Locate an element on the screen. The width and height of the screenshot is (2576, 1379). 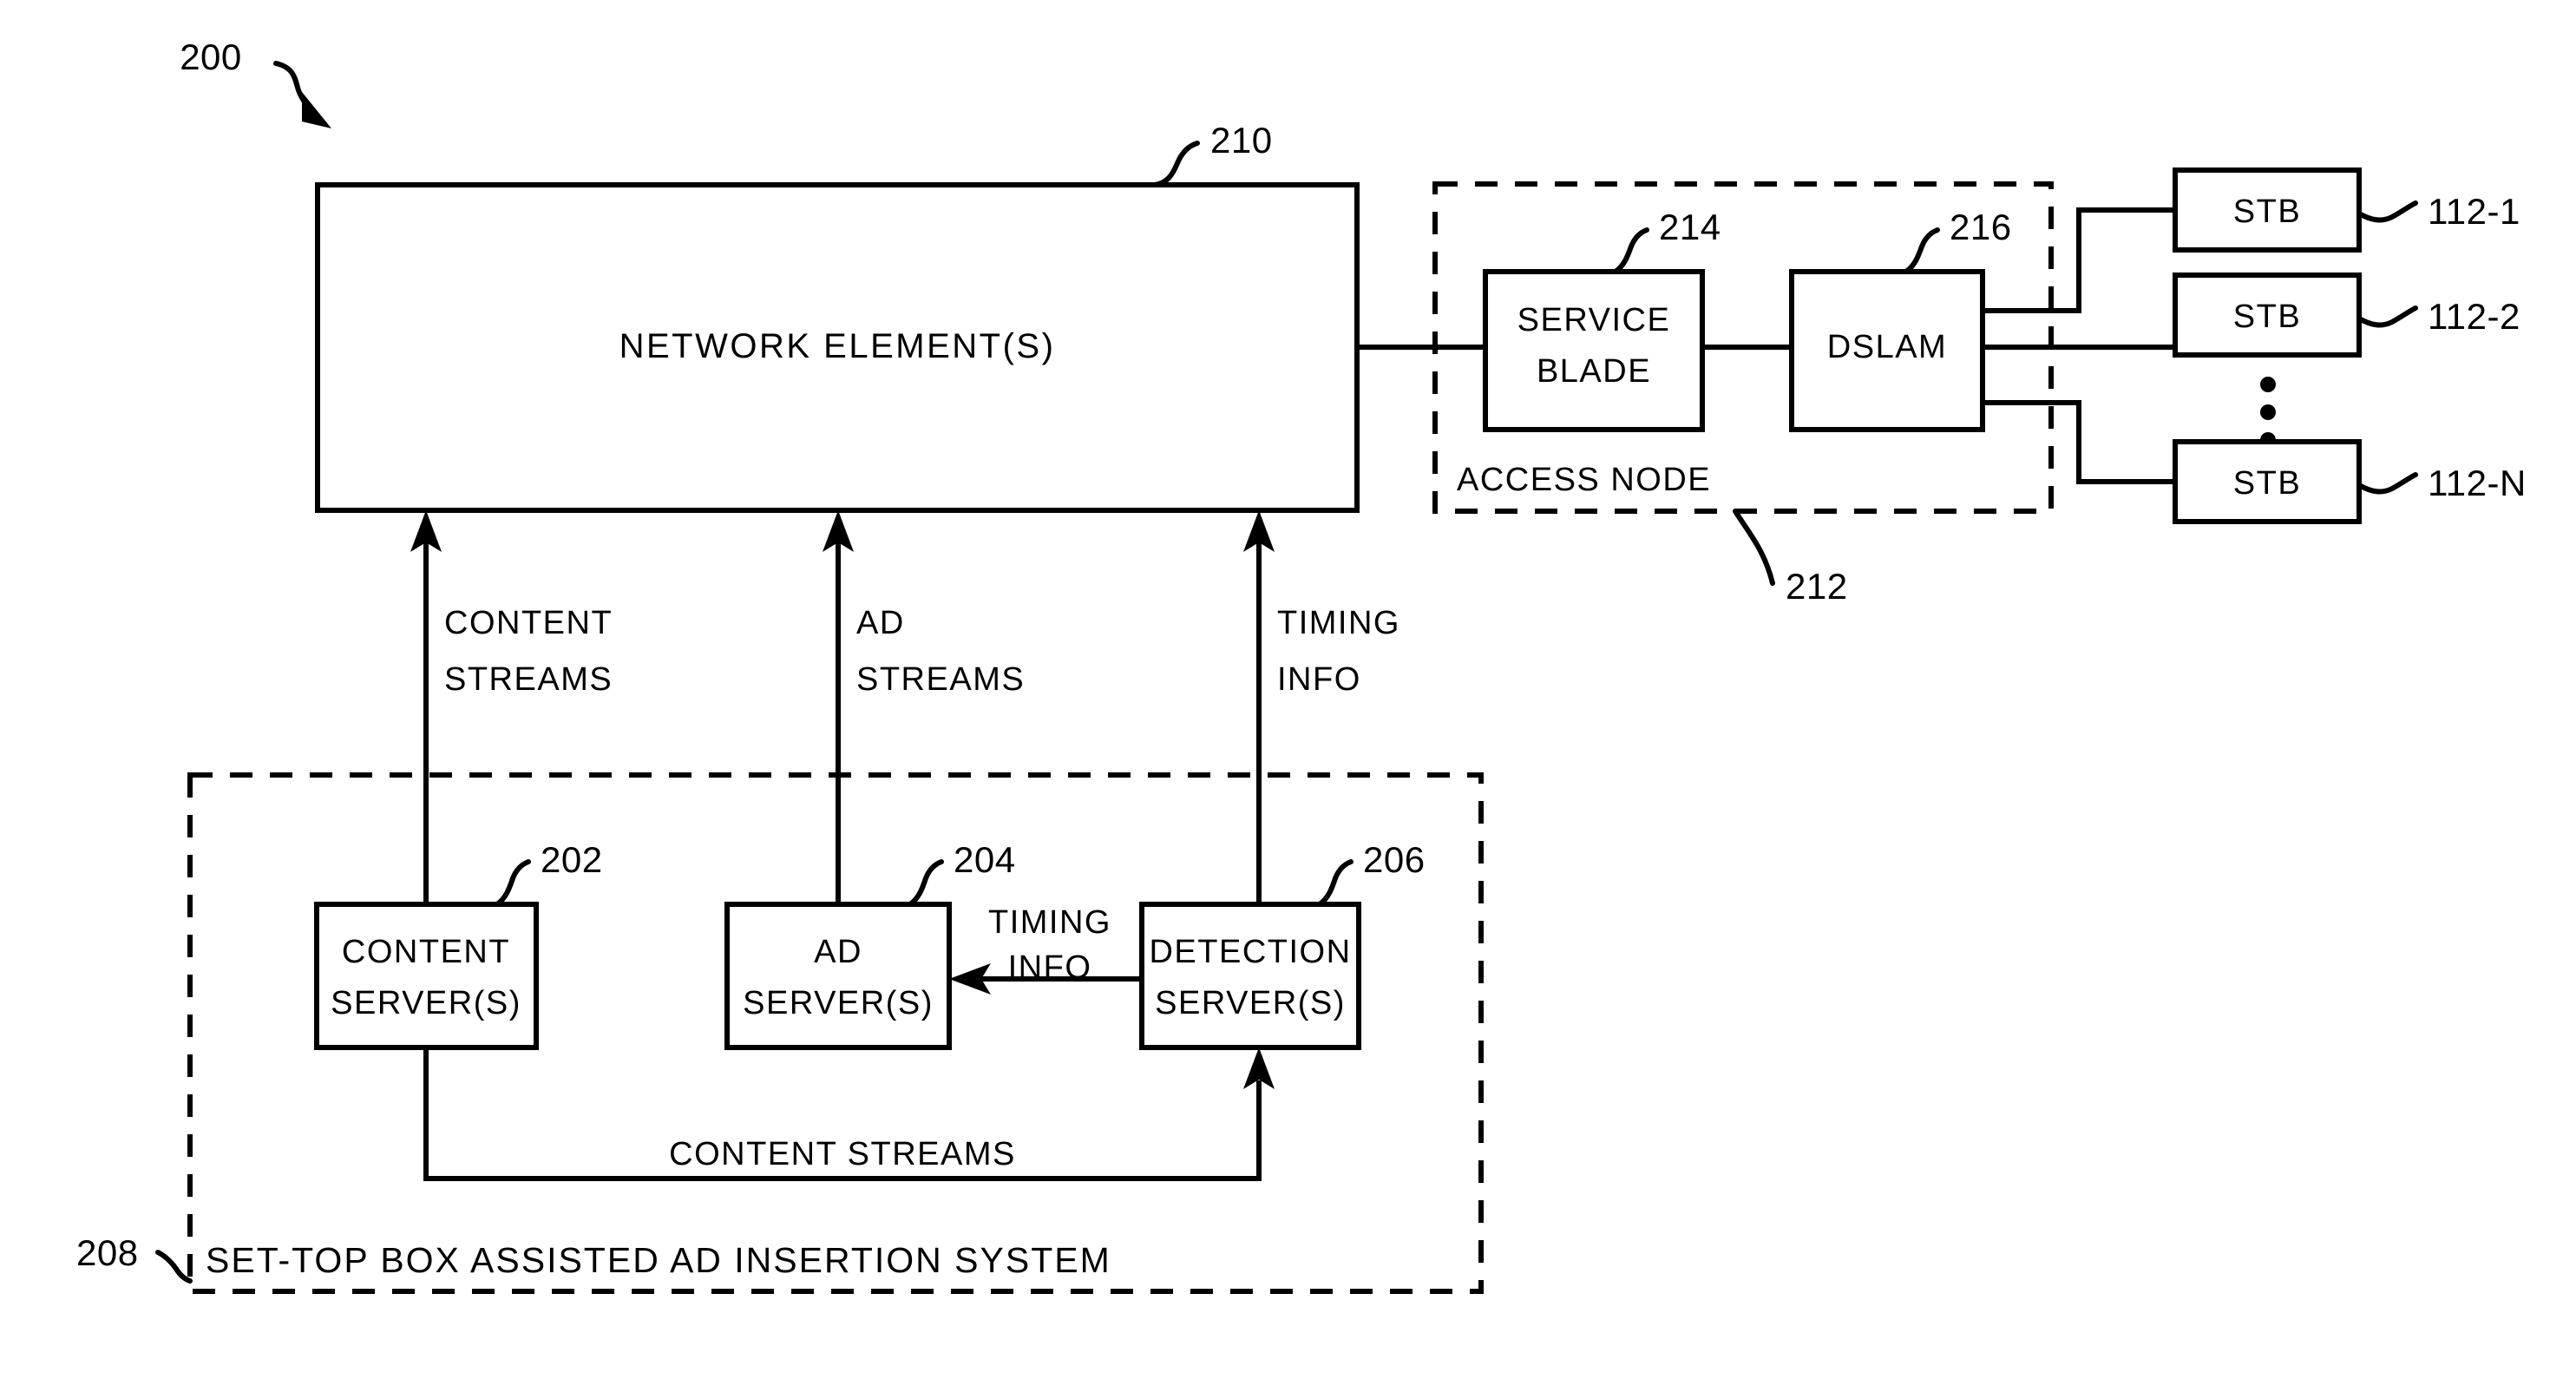
ad-server-block: AD SERVER(S) 204 is located at coordinates (870, 944).